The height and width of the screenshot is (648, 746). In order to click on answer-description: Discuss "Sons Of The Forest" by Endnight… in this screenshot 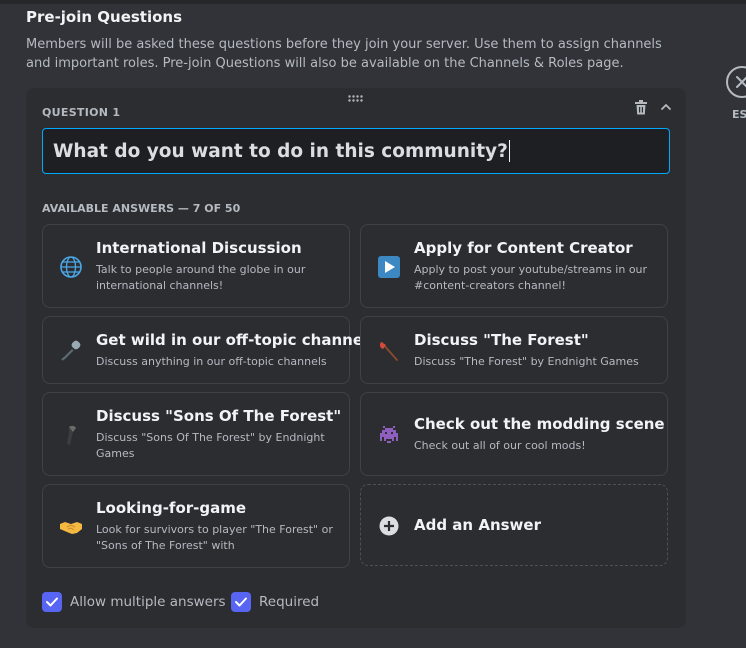, I will do `click(210, 445)`.